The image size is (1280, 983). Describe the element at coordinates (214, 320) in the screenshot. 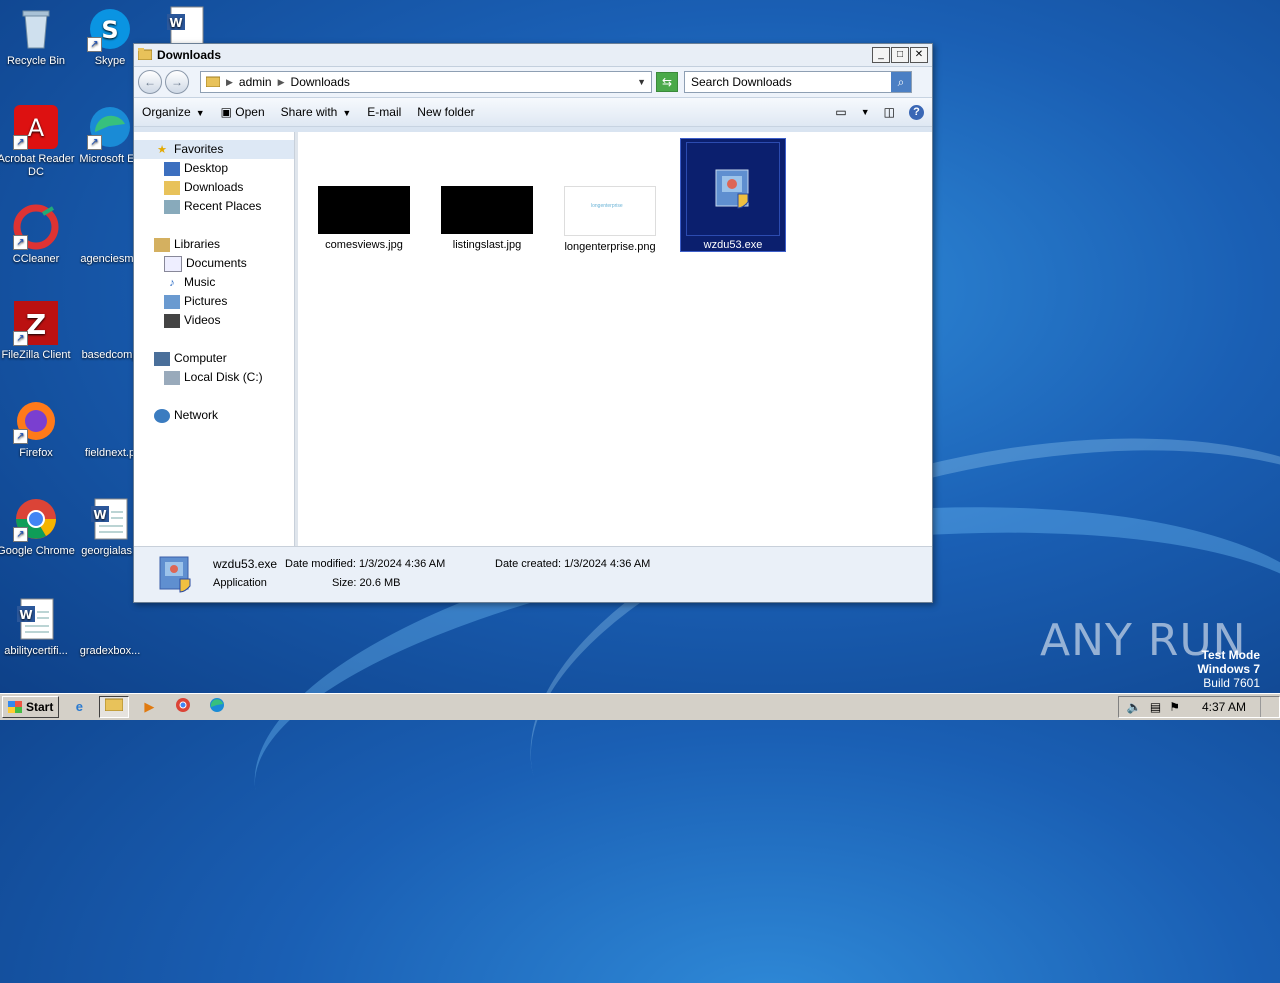

I see `nav-item-videos: Videos` at that location.